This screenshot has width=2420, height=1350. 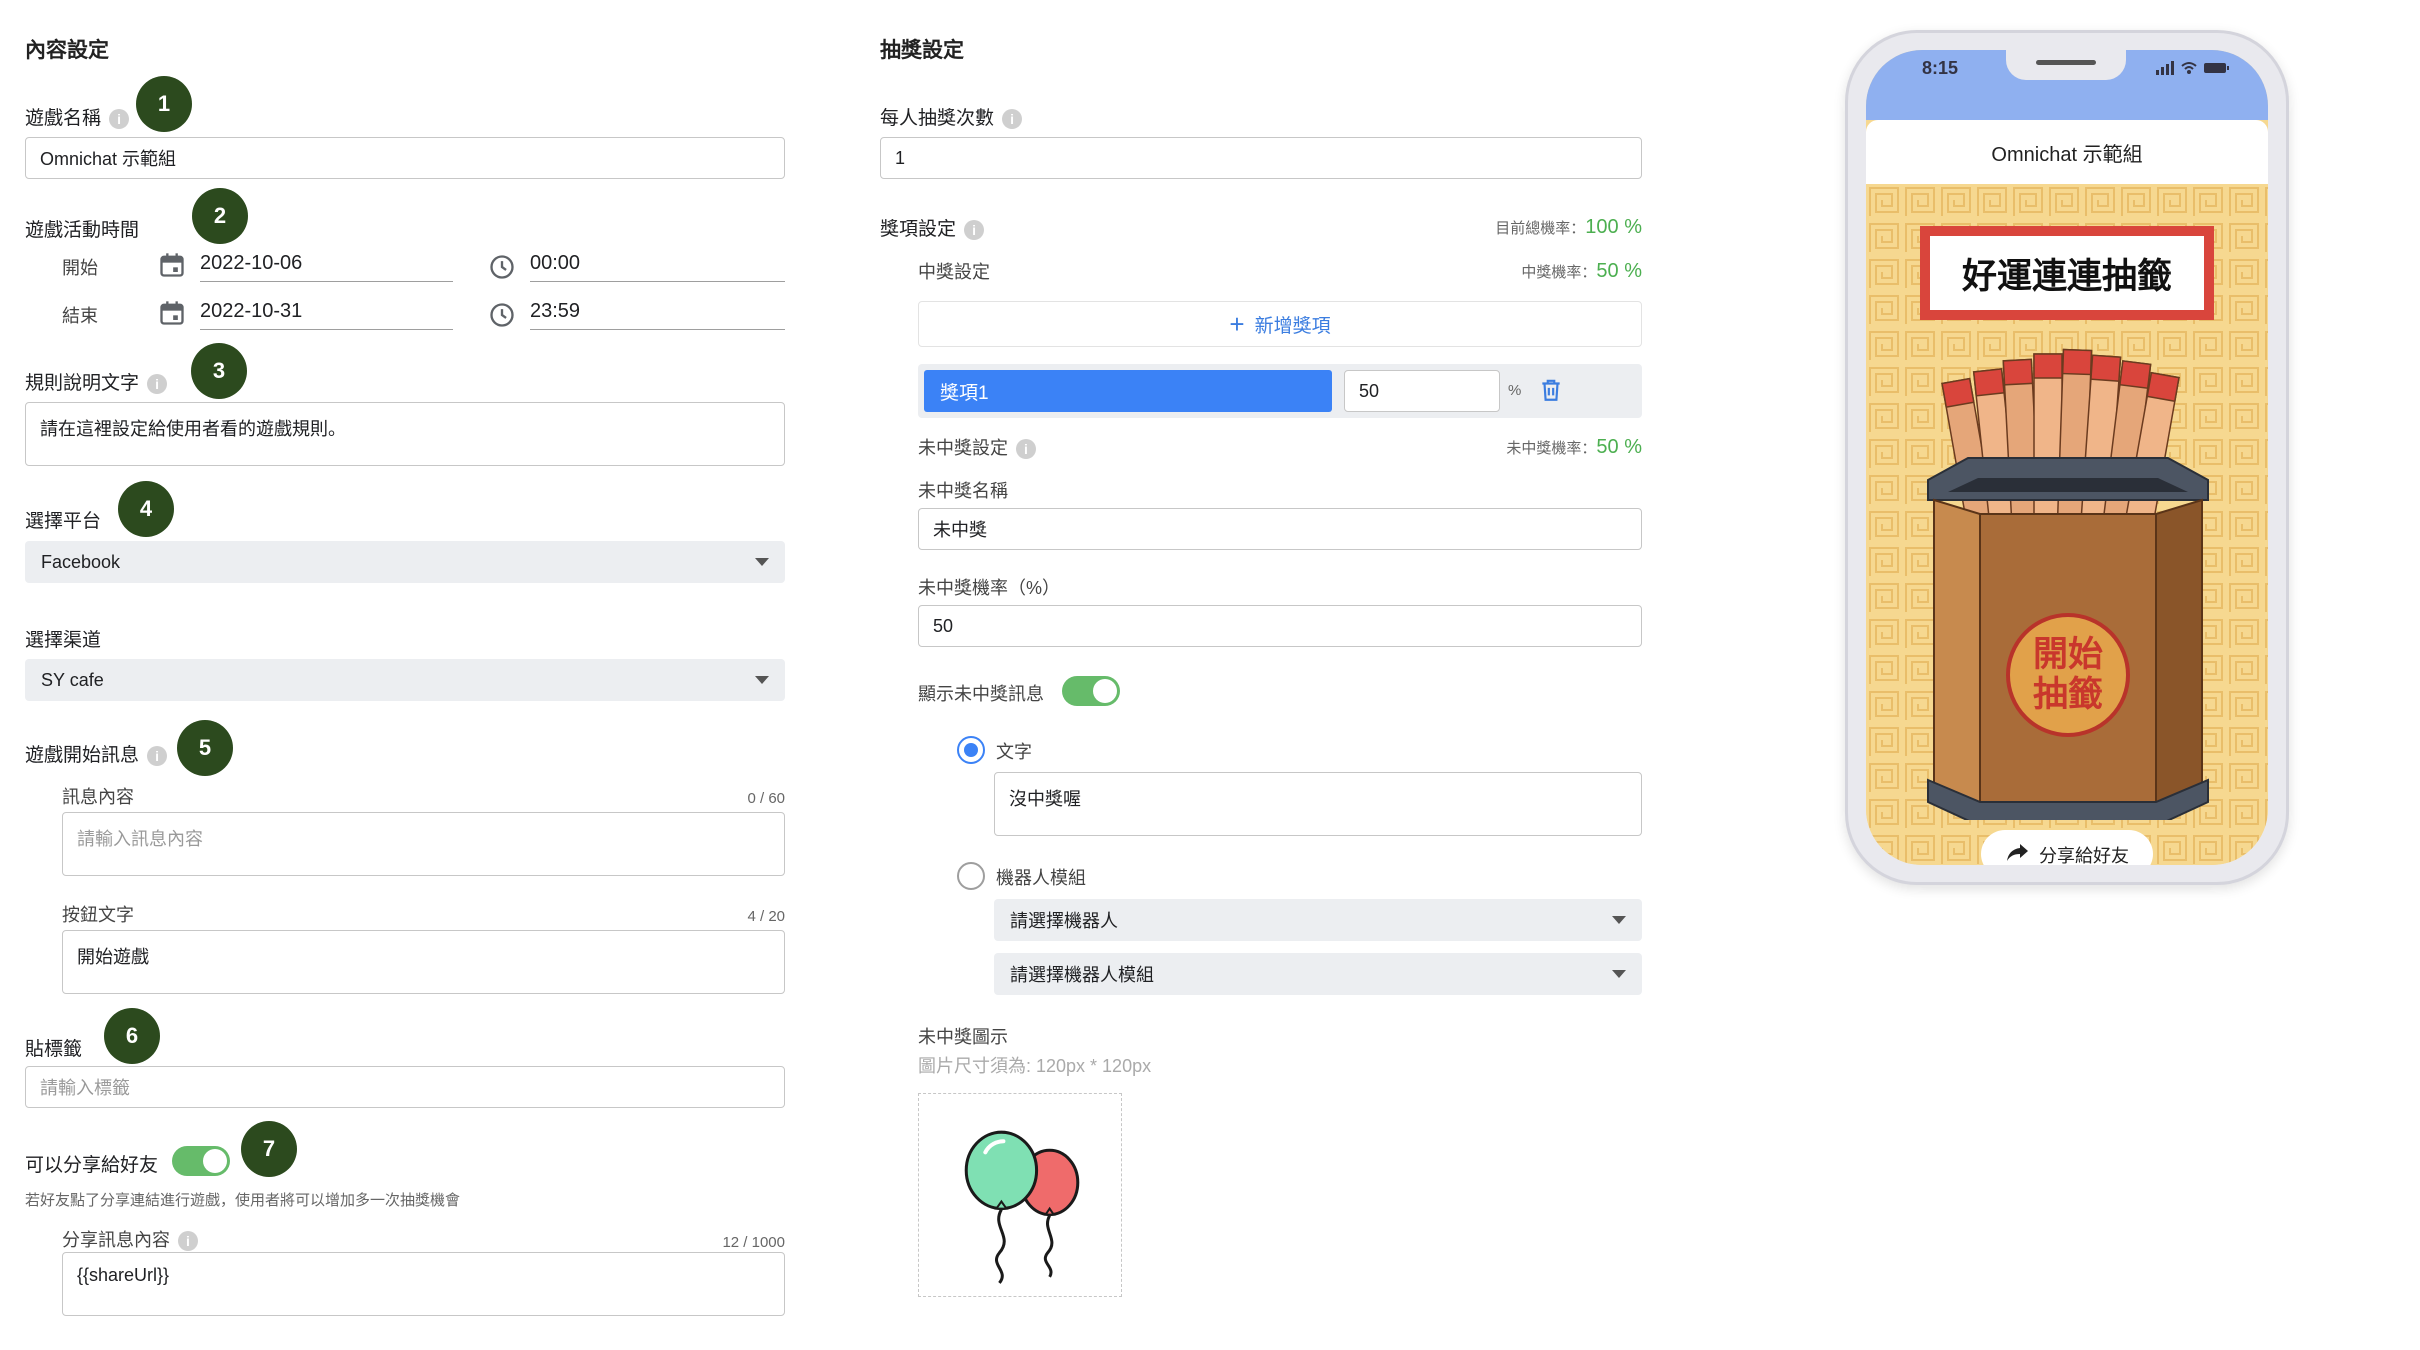 What do you see at coordinates (405, 680) in the screenshot?
I see `channel-select: SY cafe` at bounding box center [405, 680].